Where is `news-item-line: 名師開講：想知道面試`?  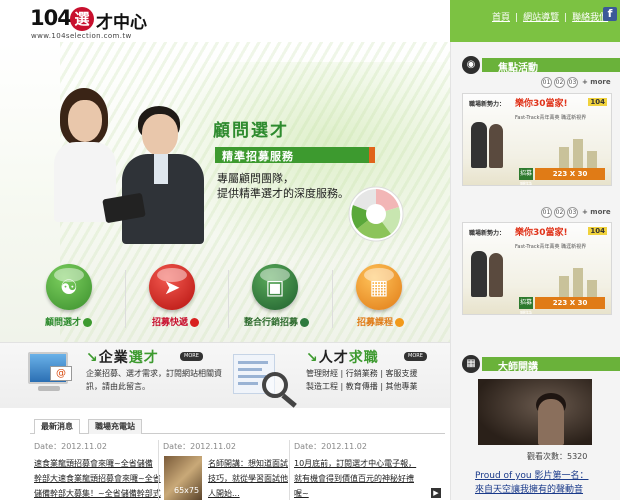 news-item-line: 名師開講：想知道面試 is located at coordinates (248, 463).